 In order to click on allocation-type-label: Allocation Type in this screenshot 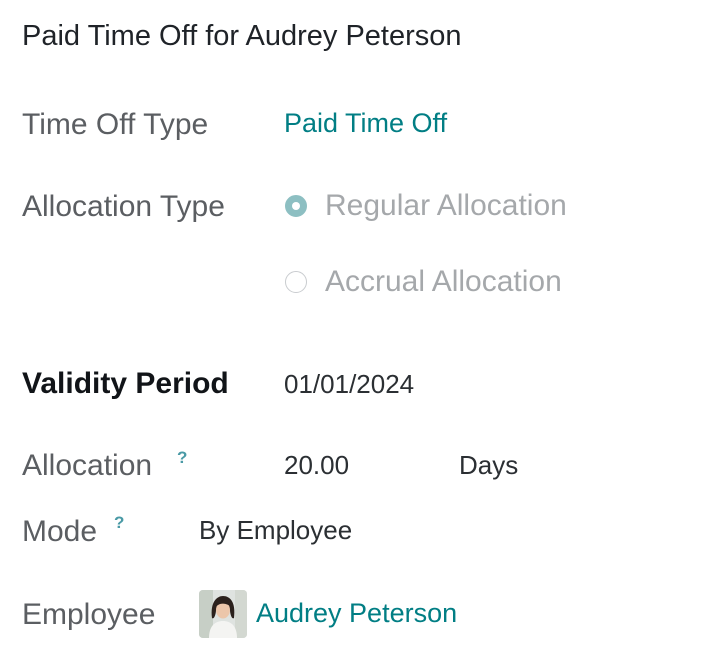, I will do `click(123, 206)`.